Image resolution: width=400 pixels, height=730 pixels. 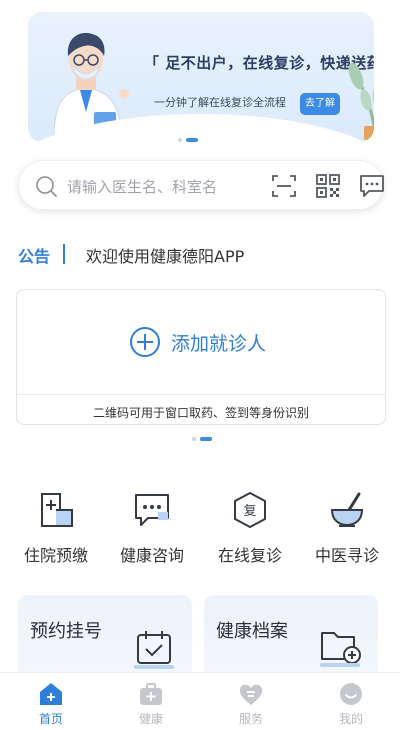 What do you see at coordinates (151, 694) in the screenshot?
I see `medkit-icon` at bounding box center [151, 694].